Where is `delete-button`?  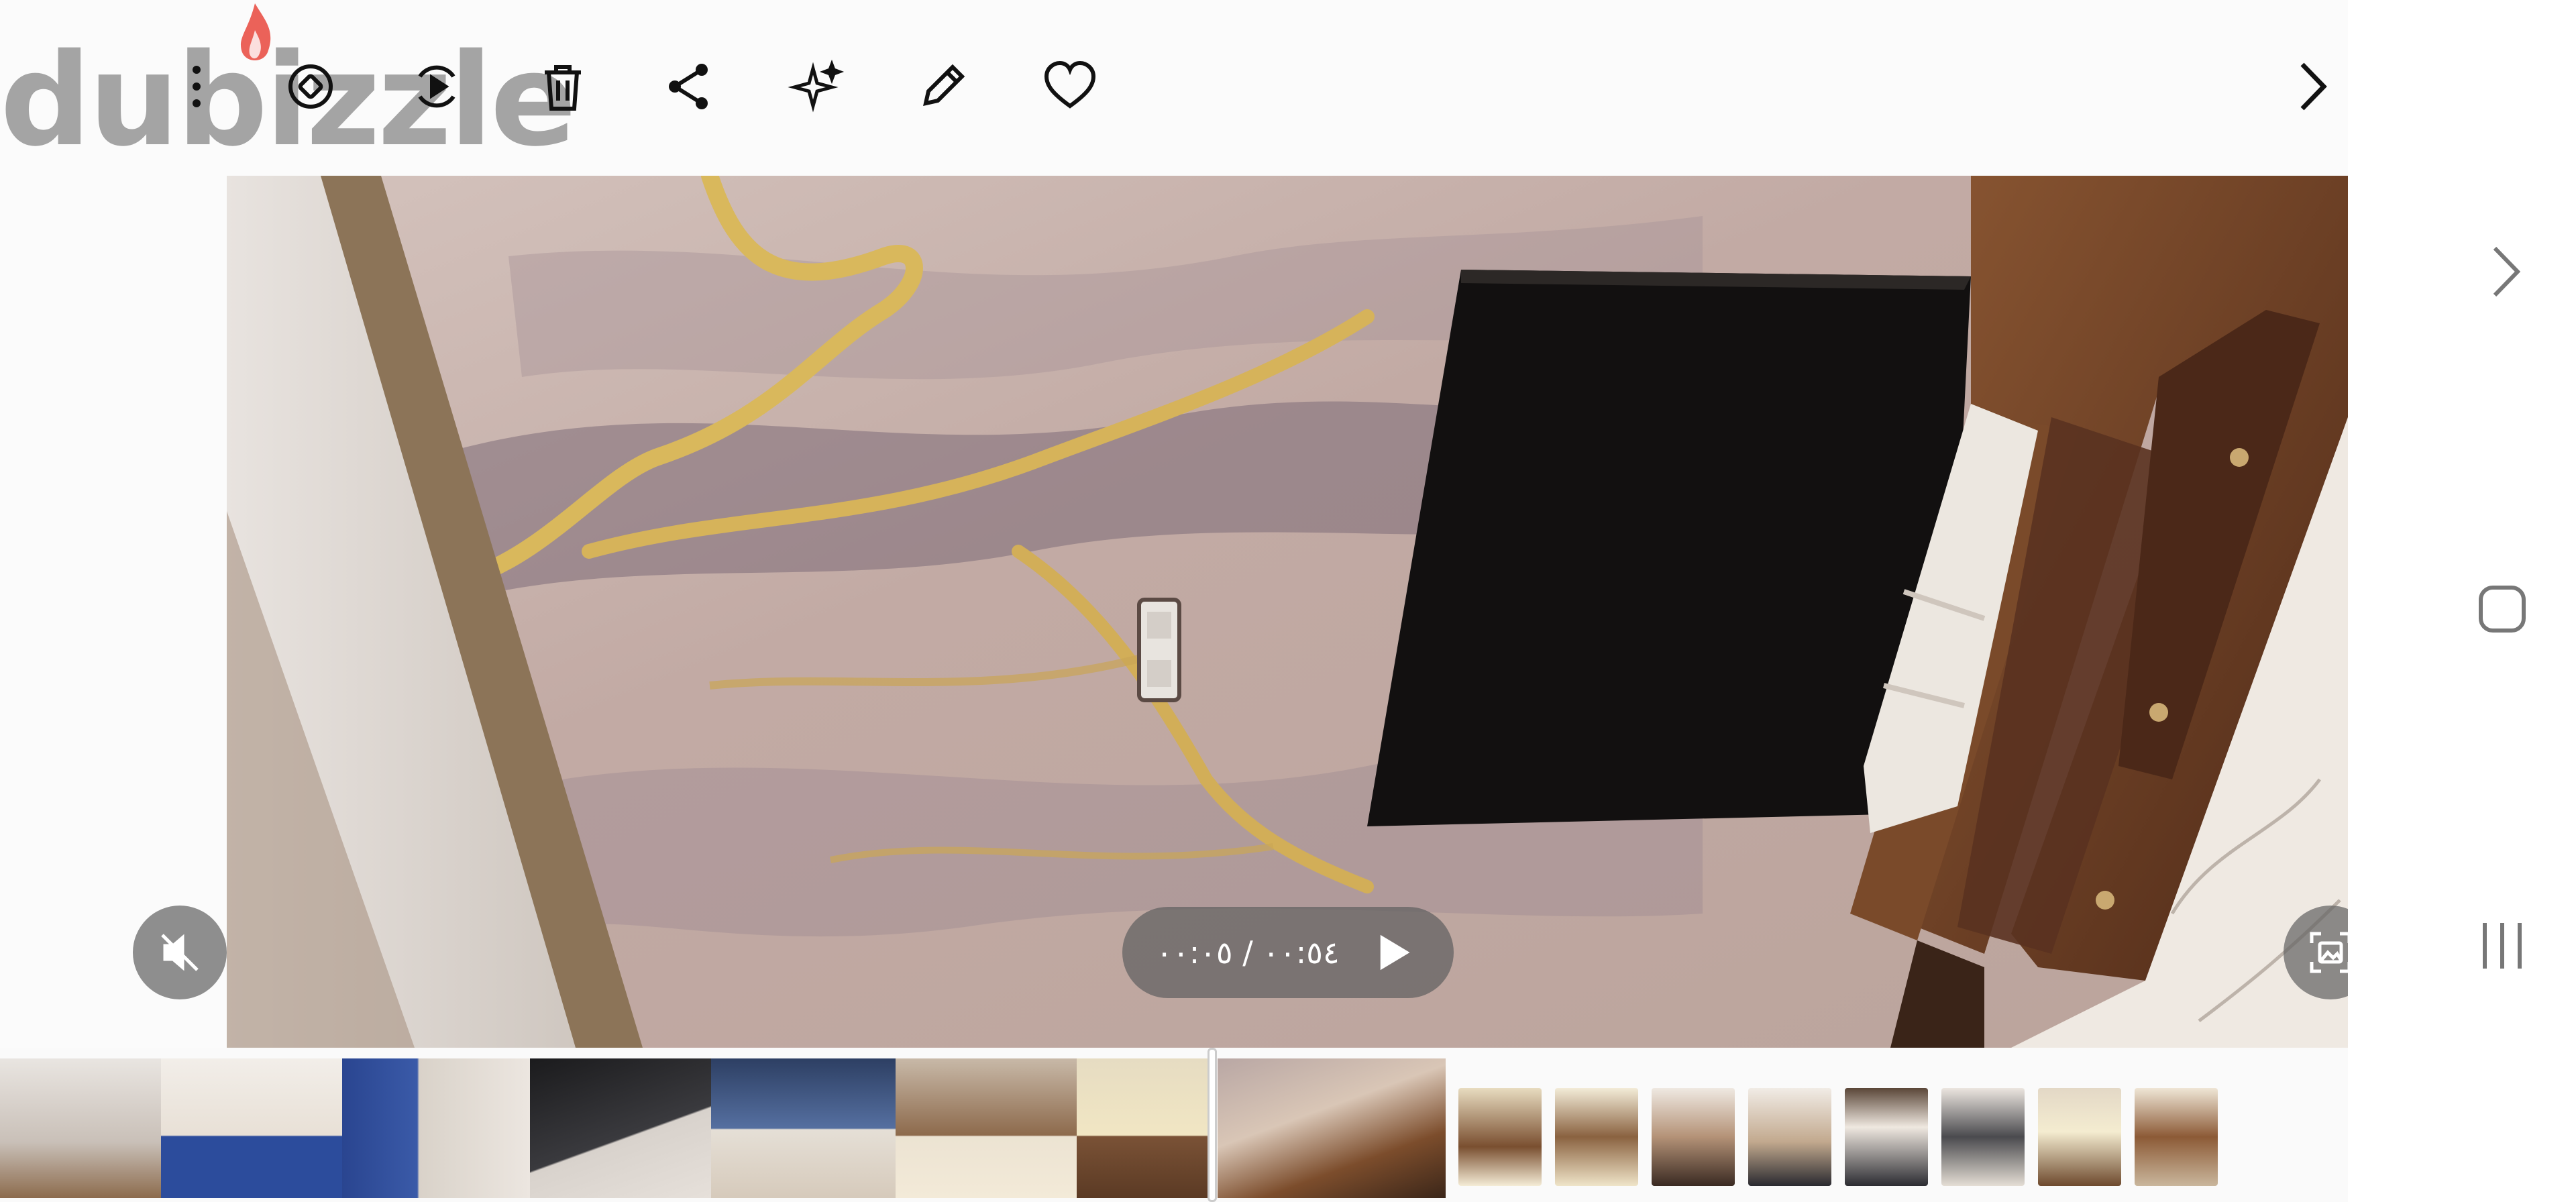
delete-button is located at coordinates (563, 86).